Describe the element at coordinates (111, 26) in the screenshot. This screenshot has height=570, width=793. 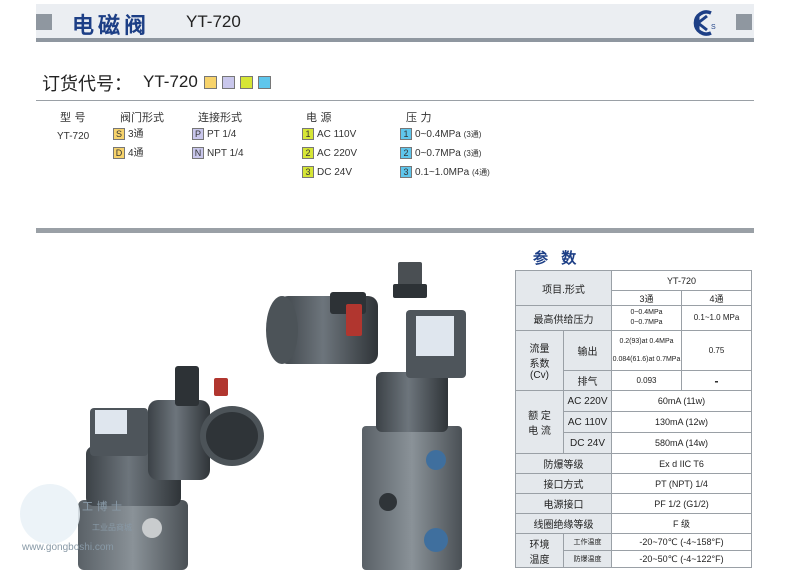
I see `page-title: 电磁阀` at that location.